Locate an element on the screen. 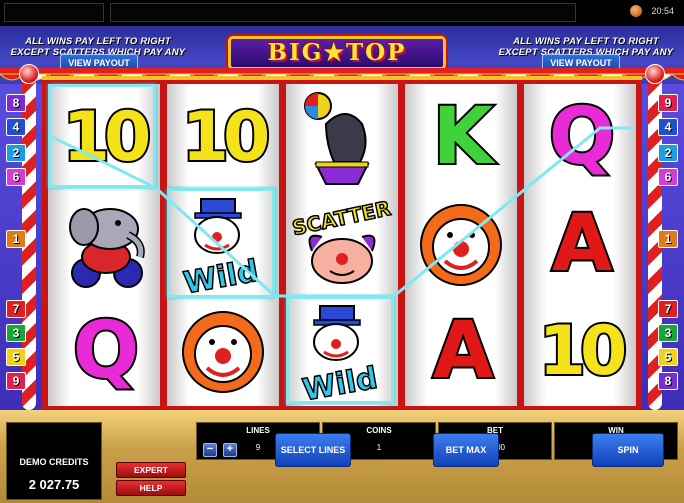 The image size is (684, 503). payline-marker-left: 4 is located at coordinates (16, 127).